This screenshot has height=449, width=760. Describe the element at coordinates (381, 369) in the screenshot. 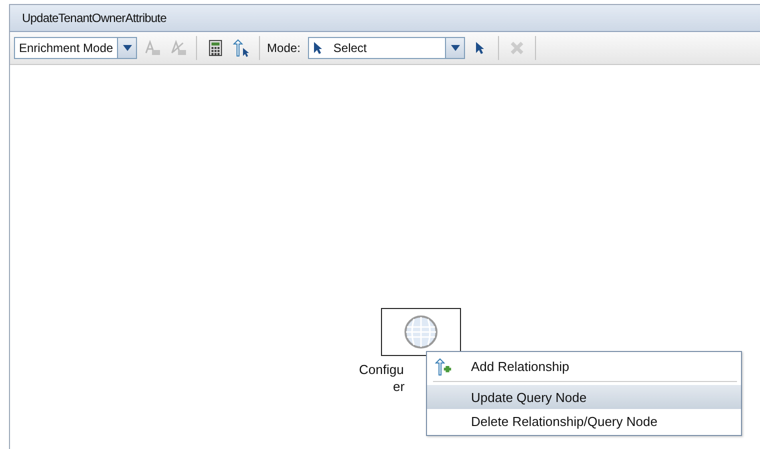

I see `node-label: Configu` at that location.